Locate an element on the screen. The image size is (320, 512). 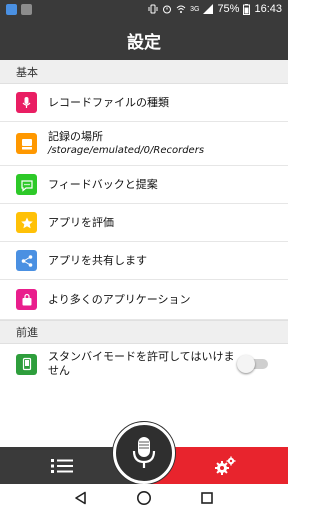
setting-text-block: 記録の場所 /storage/emulated/0/Recorders is located at coordinates (163, 144).